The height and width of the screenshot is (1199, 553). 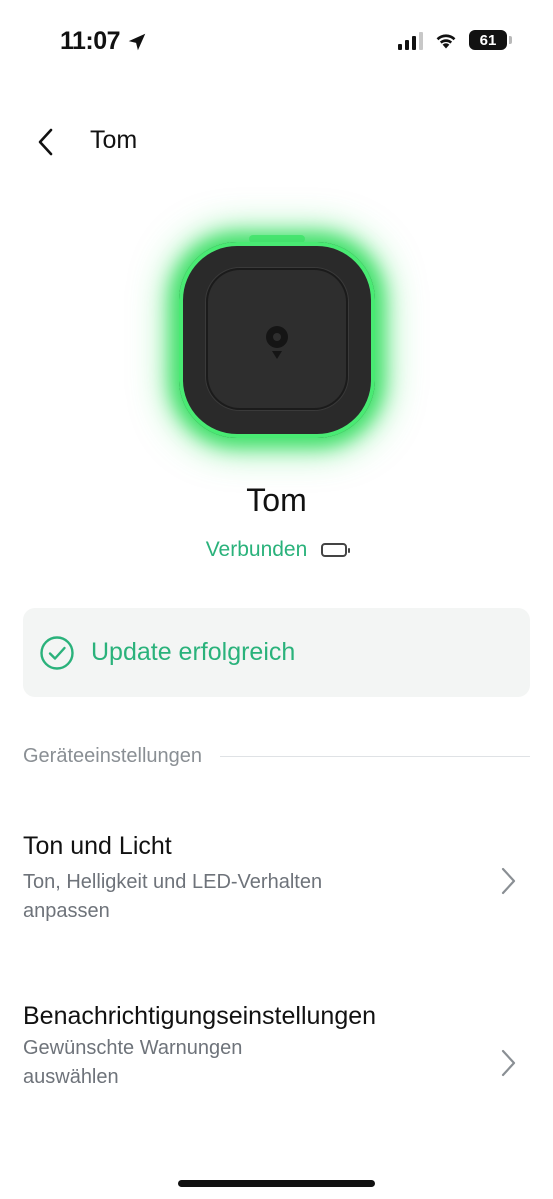 I want to click on status-bar: 11:07 61, so click(x=276, y=45).